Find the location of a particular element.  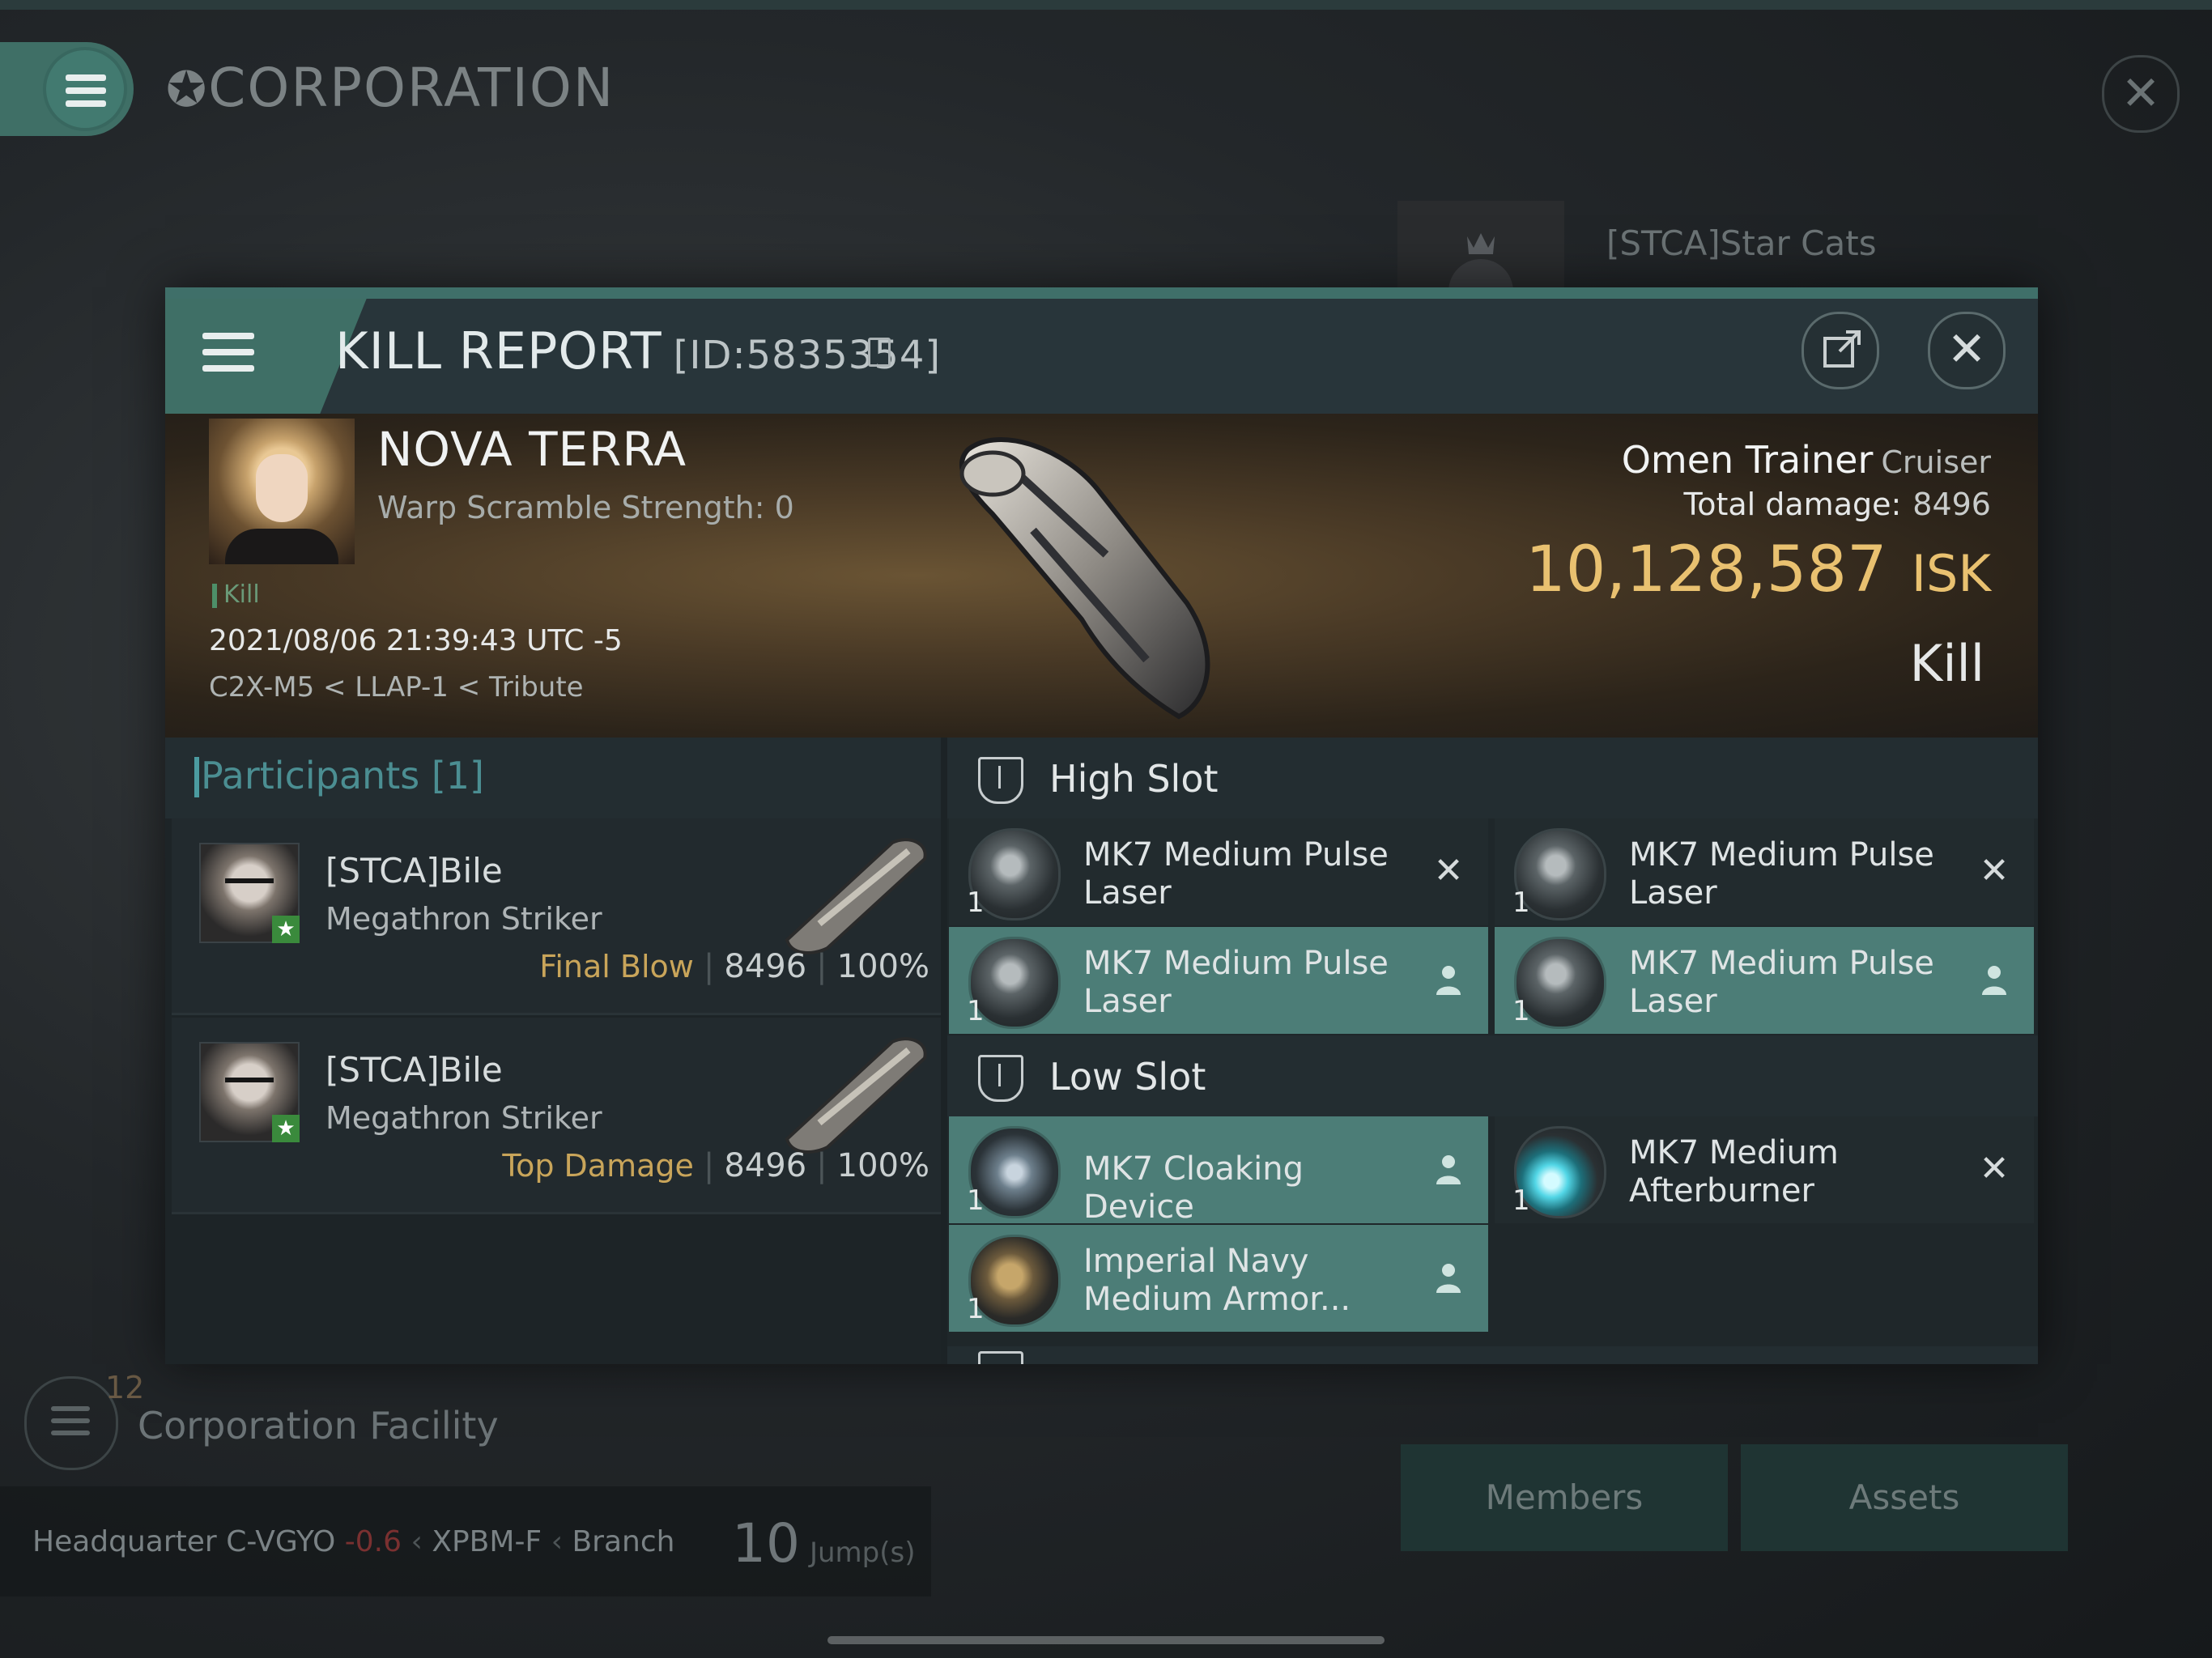

participant-damage: 8496 is located at coordinates (766, 966).